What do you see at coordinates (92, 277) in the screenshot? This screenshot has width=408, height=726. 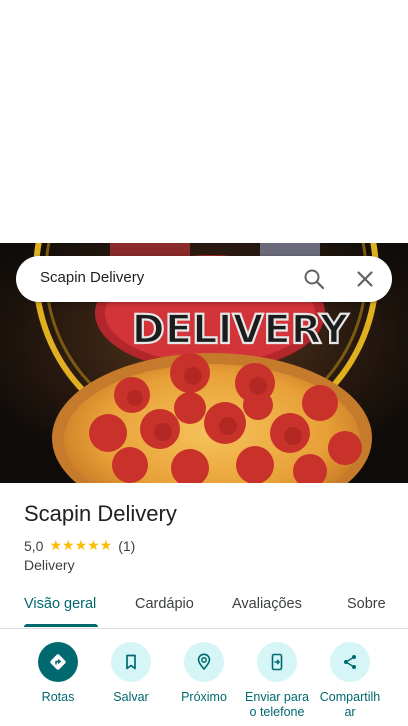 I see `search-input: Scapin Delivery` at bounding box center [92, 277].